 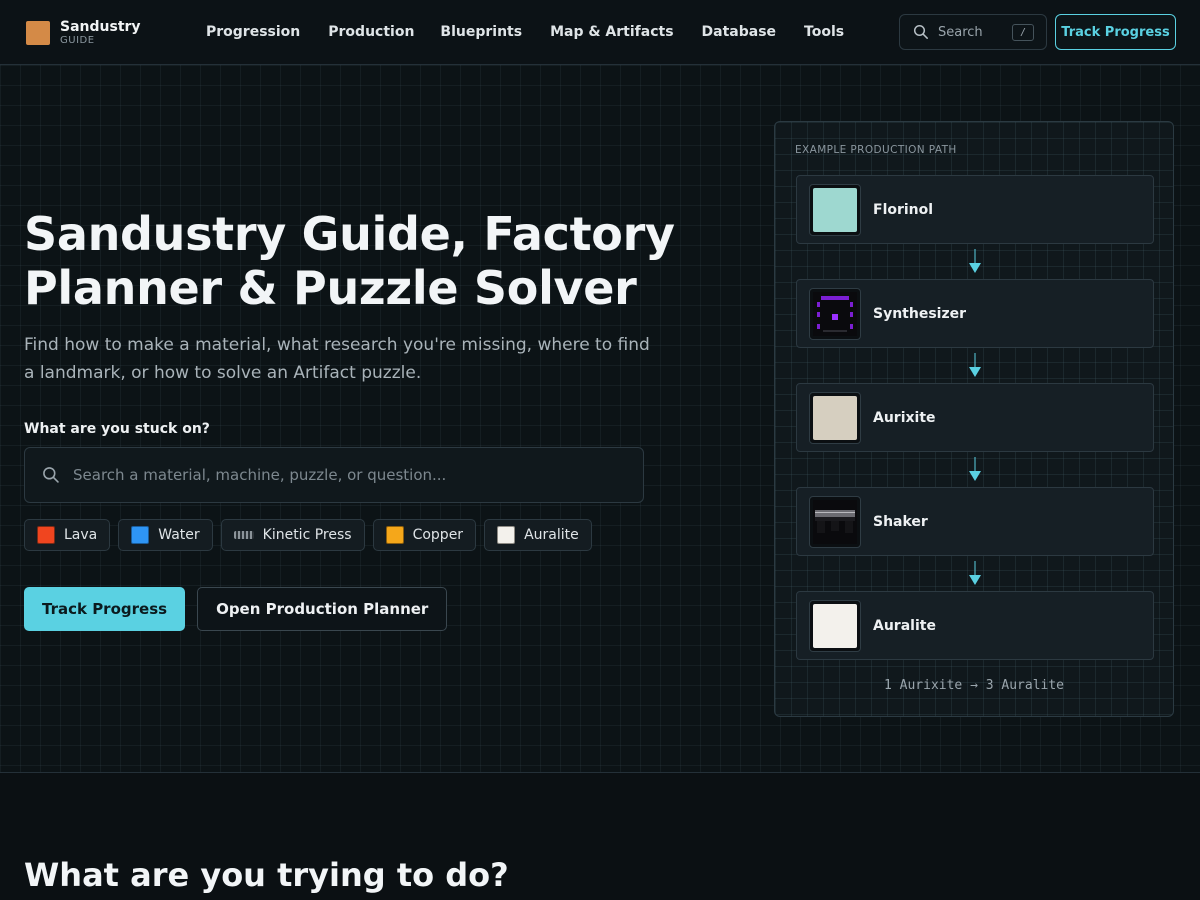 What do you see at coordinates (243, 535) in the screenshot?
I see `kinetic-press-icon` at bounding box center [243, 535].